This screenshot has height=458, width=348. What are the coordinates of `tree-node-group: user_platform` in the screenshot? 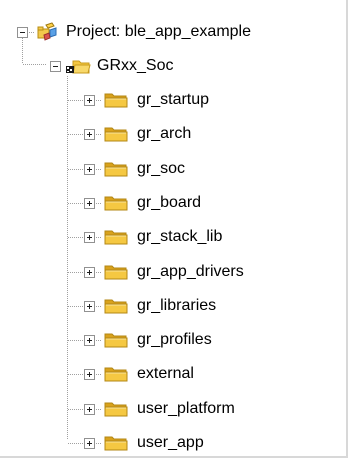 It's located at (159, 409).